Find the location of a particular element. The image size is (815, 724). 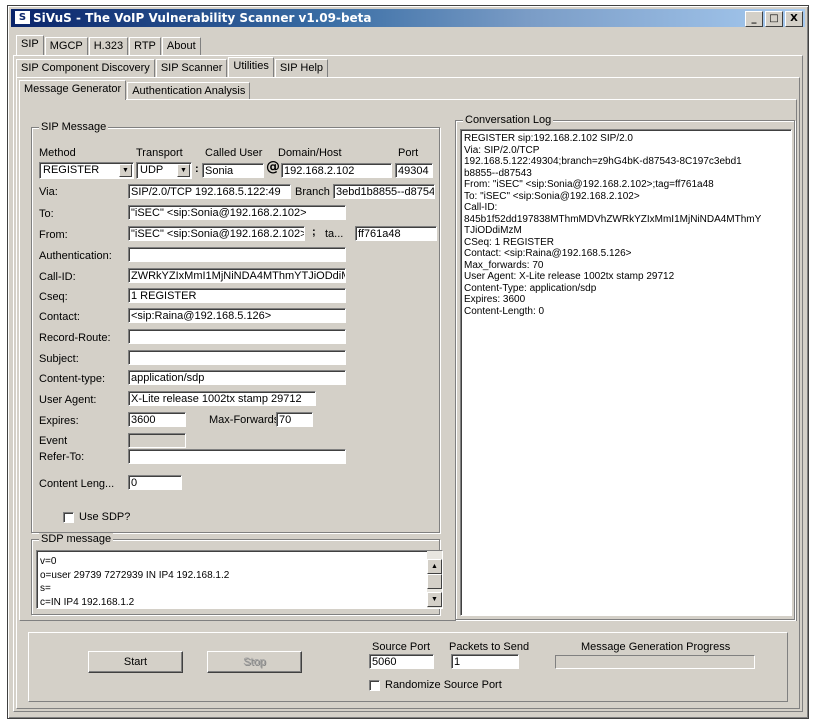

refer-to-label: Refer-To: is located at coordinates (62, 457).